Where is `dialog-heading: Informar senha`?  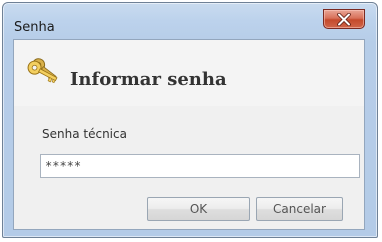
dialog-heading: Informar senha is located at coordinates (148, 79).